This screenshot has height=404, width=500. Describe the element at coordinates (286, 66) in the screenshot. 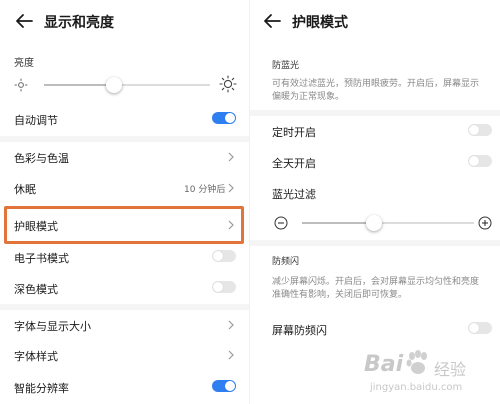

I see `blue-light-section-label: 防蓝光` at that location.